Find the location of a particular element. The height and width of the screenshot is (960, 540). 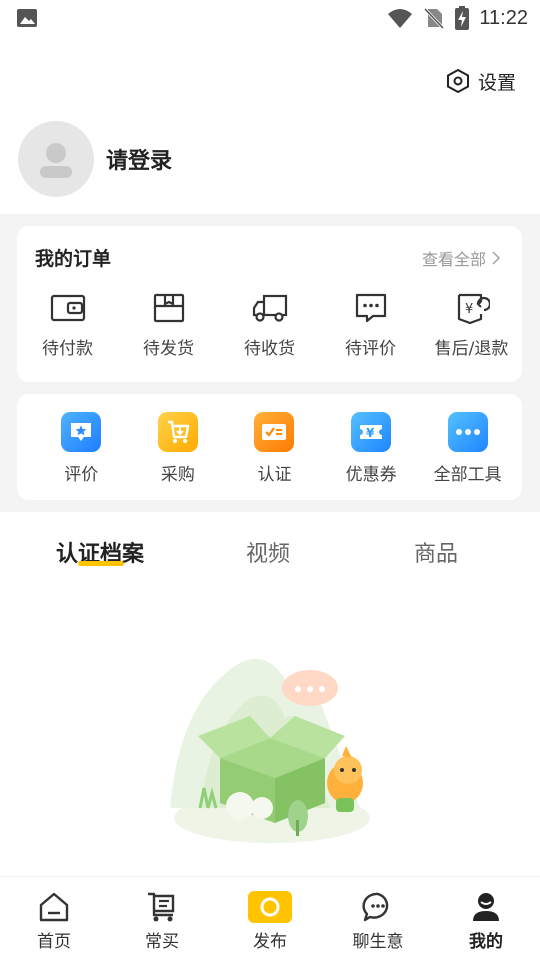

coupon-icon: ¥ is located at coordinates (371, 432).